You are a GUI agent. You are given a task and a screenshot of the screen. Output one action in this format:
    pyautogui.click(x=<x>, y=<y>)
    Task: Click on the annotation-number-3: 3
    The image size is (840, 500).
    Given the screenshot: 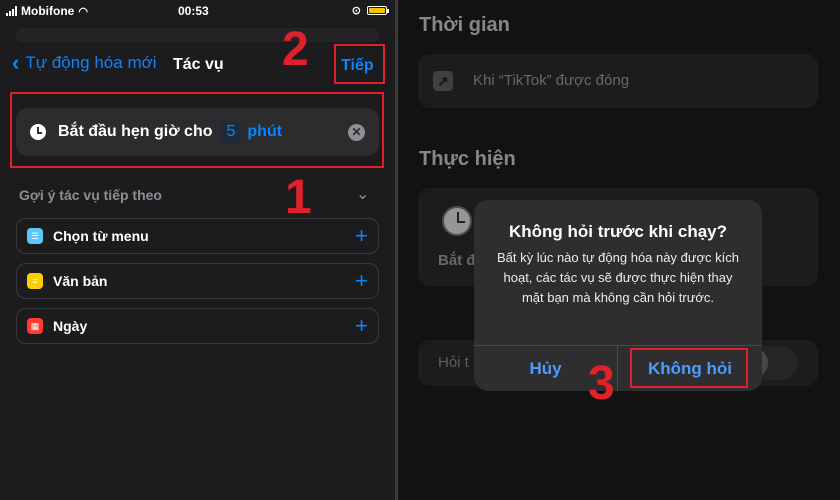 What is the action you would take?
    pyautogui.click(x=601, y=383)
    